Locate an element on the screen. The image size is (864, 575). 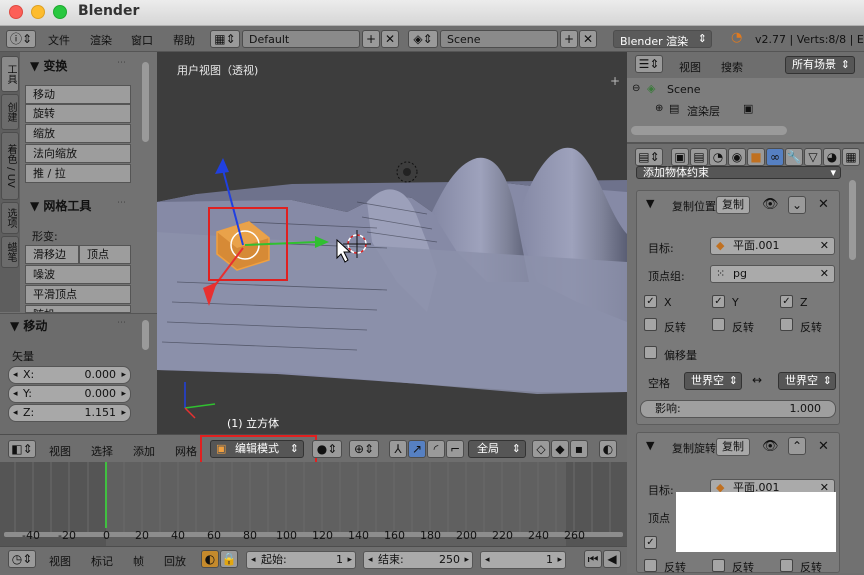
collapse-icon: ⊖ is located at coordinates (636, 88).